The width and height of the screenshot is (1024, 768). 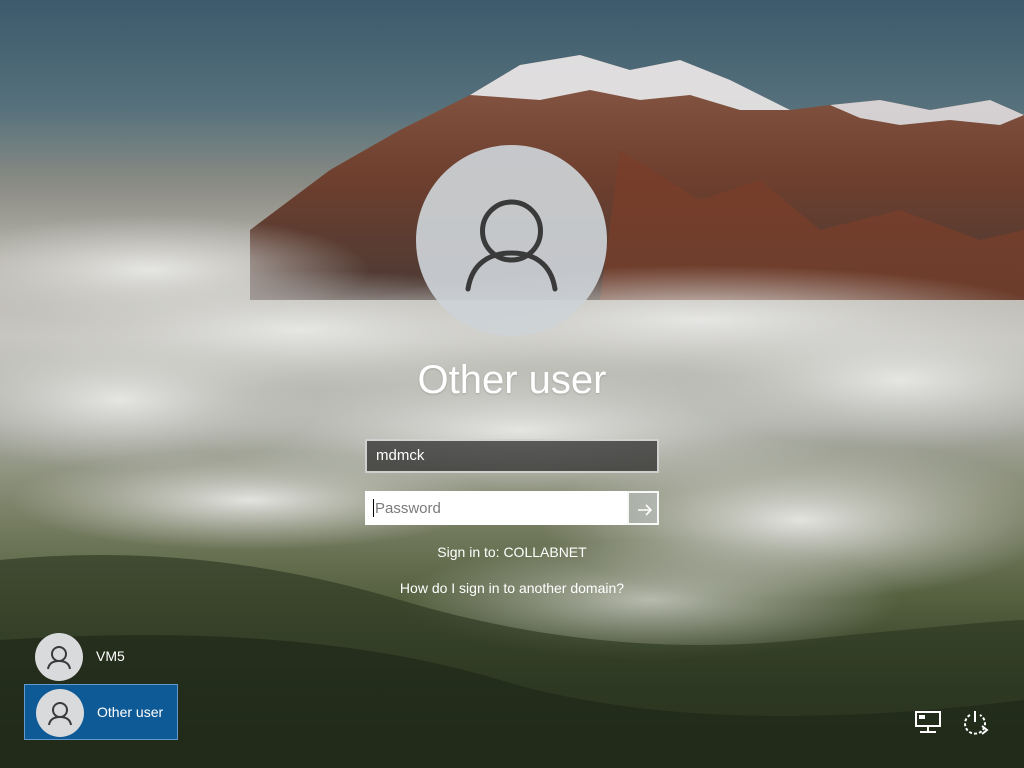 I want to click on power-button, so click(x=975, y=722).